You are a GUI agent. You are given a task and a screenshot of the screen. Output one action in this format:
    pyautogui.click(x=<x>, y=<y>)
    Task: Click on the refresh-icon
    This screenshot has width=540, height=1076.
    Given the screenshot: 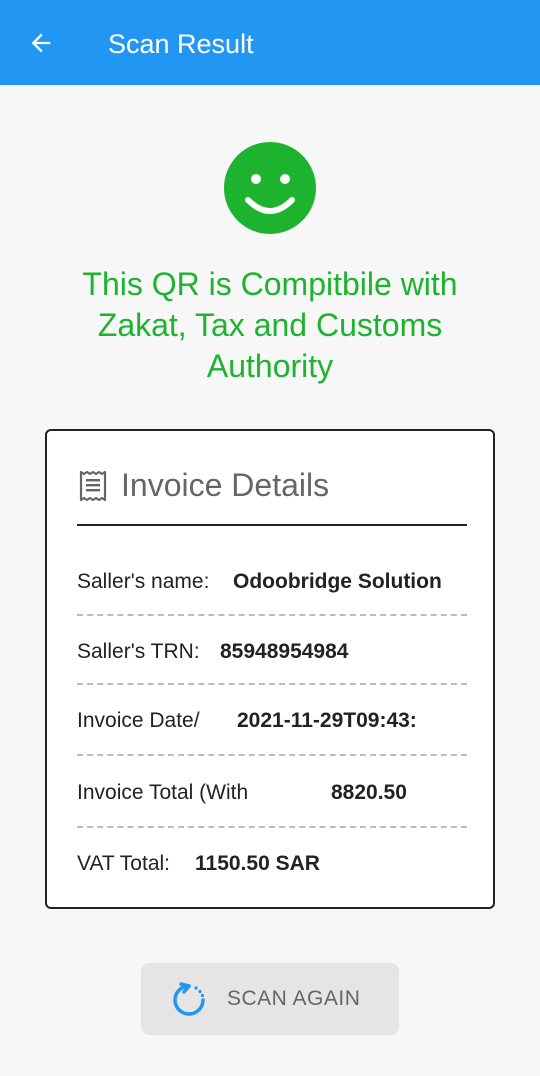 What is the action you would take?
    pyautogui.click(x=189, y=999)
    